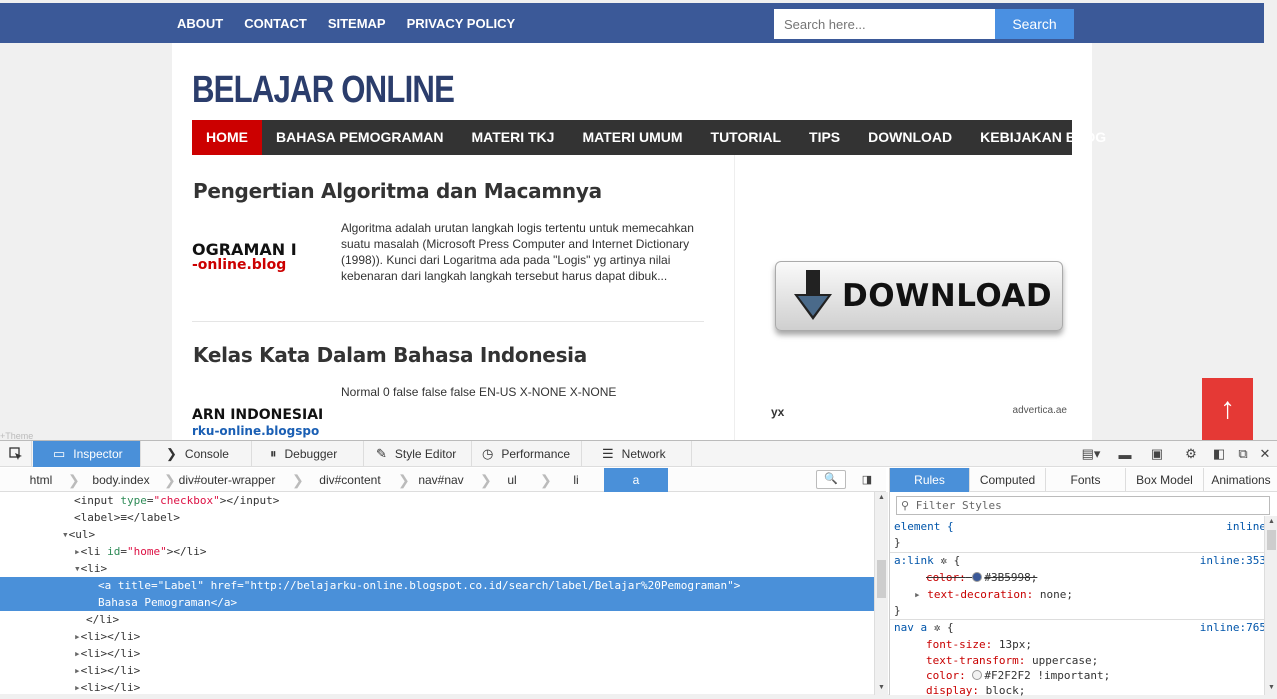  I want to click on search-icon: ⚲, so click(908, 505).